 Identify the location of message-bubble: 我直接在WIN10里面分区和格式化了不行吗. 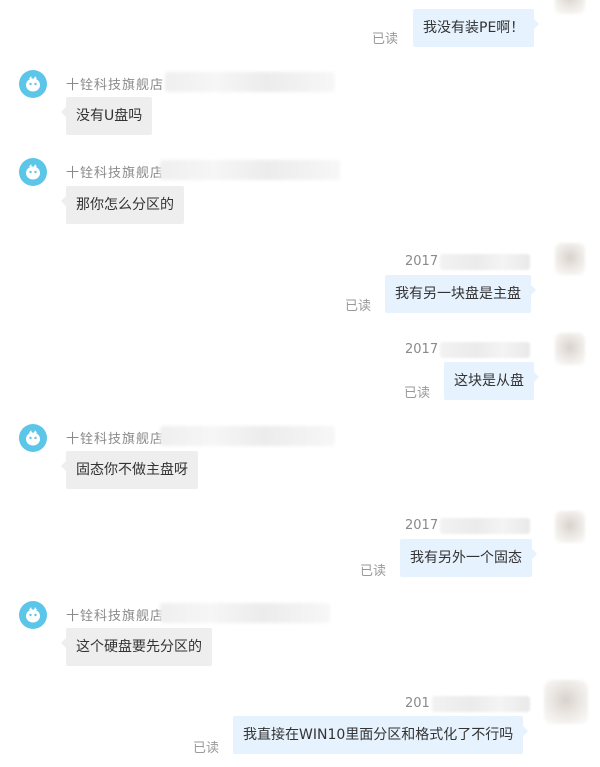
(381, 735).